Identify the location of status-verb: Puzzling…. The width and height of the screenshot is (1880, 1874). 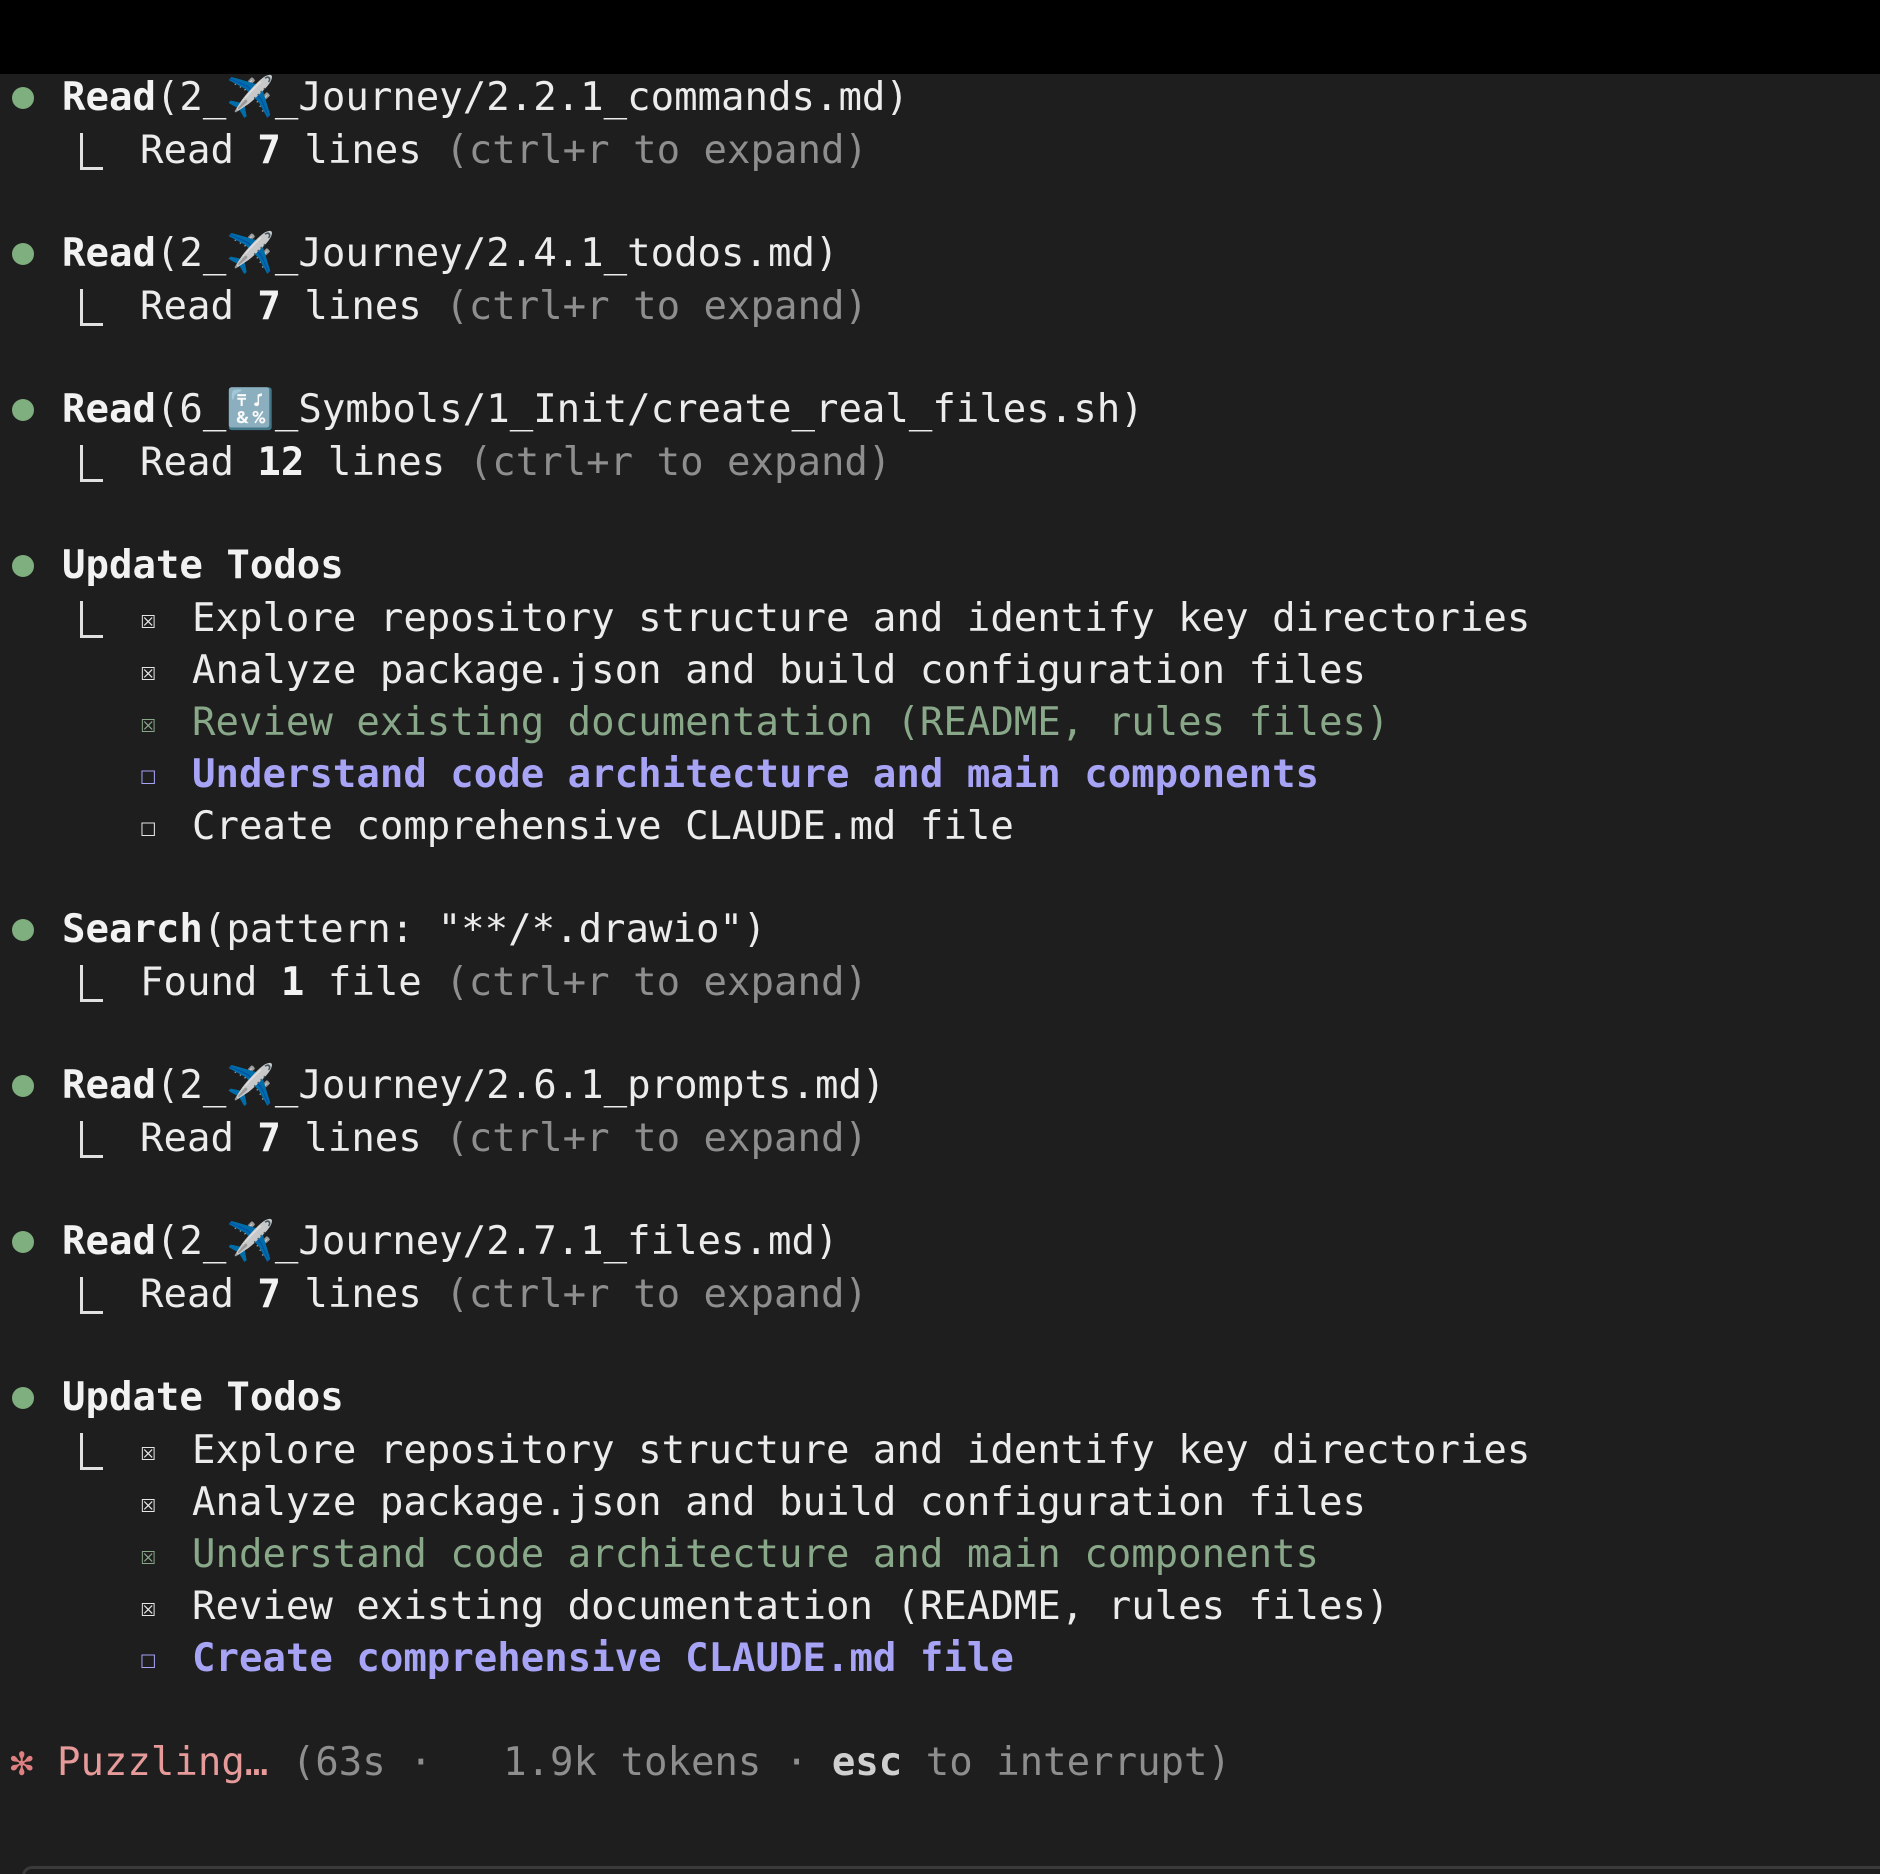
(162, 1762).